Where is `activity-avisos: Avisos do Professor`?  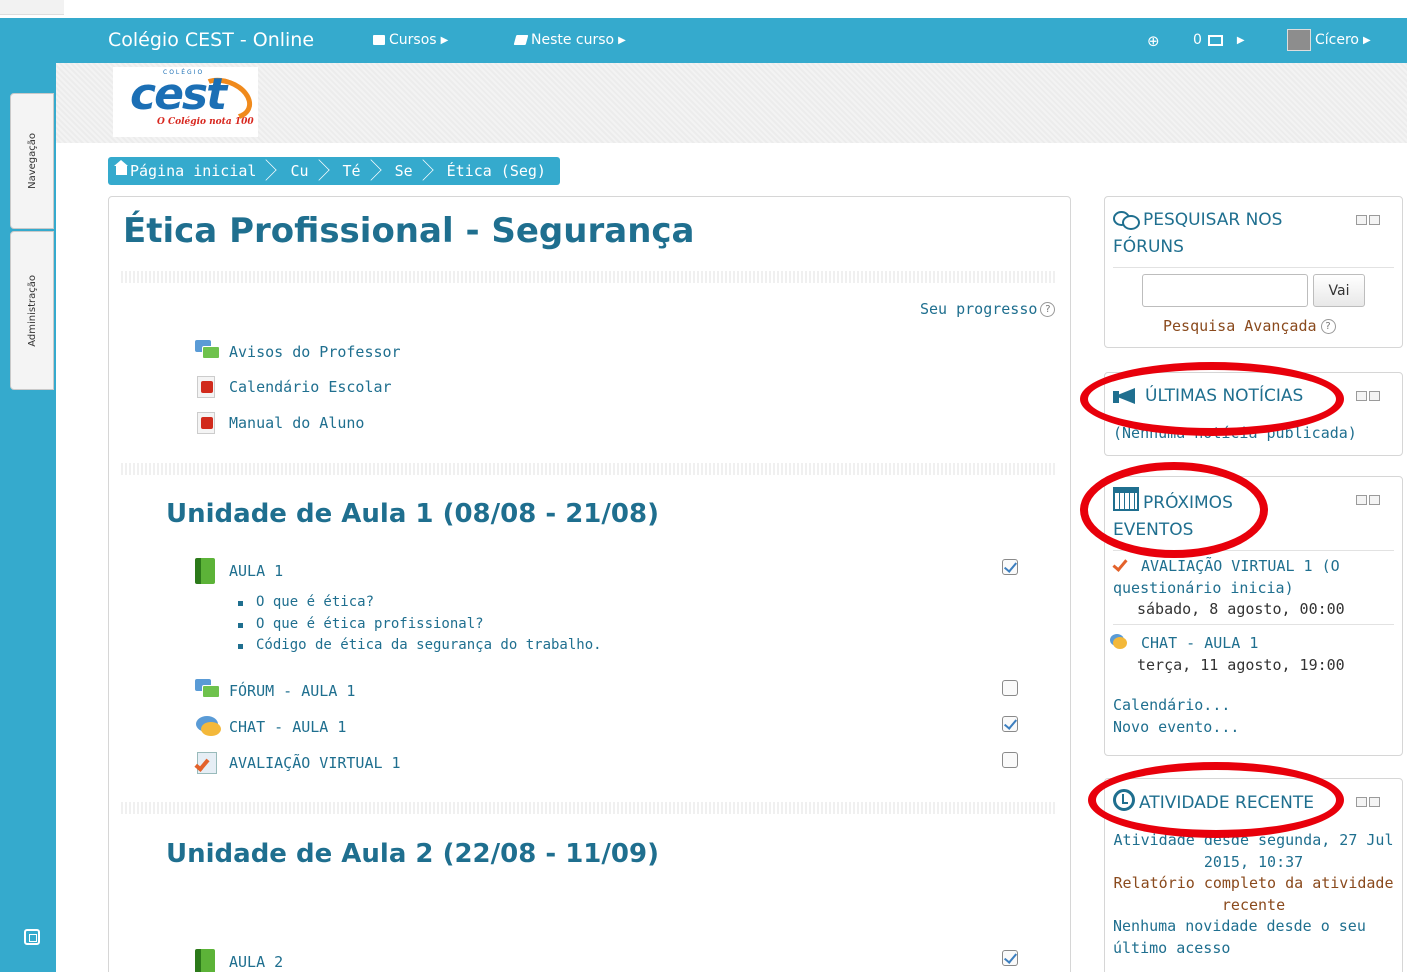 activity-avisos: Avisos do Professor is located at coordinates (298, 352).